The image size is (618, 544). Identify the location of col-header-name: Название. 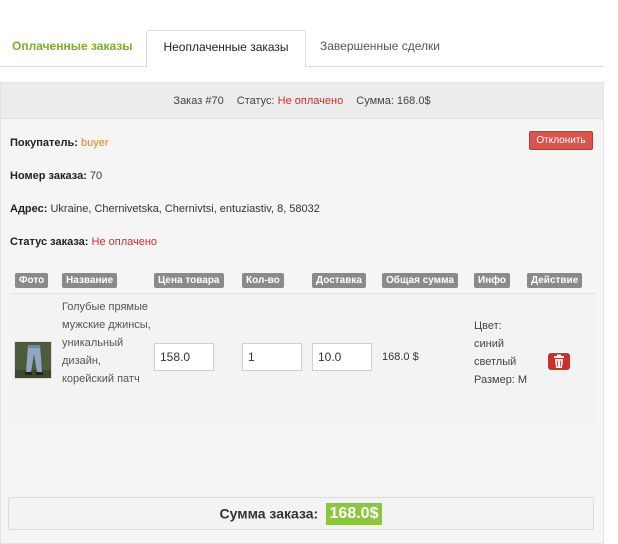
(90, 280).